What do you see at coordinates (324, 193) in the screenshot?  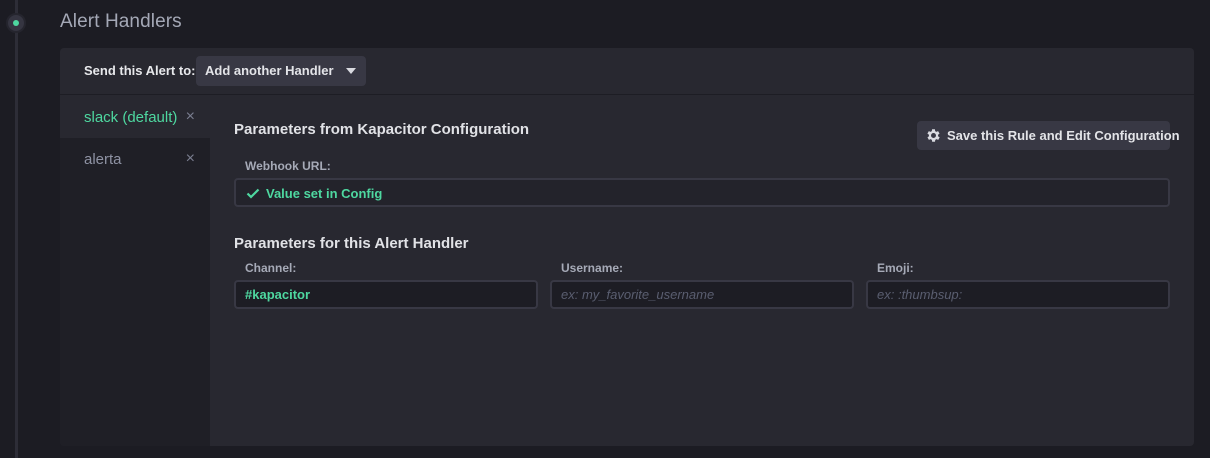 I see `webhook-config-value: Value set in Config` at bounding box center [324, 193].